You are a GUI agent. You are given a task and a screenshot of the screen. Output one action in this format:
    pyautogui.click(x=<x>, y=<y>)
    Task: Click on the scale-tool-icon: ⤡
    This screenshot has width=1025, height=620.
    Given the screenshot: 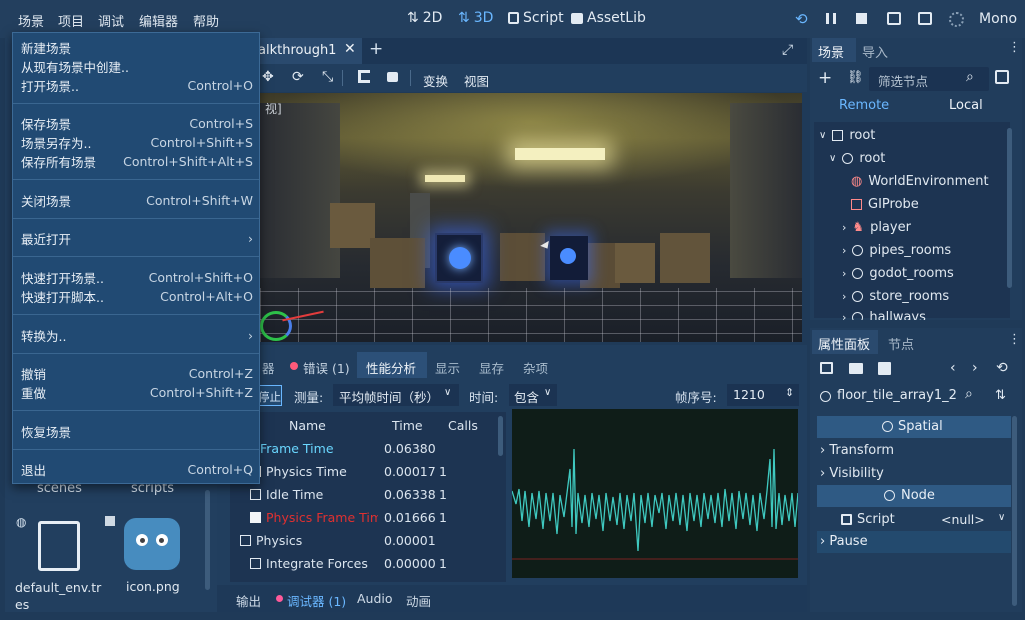 What is the action you would take?
    pyautogui.click(x=327, y=77)
    